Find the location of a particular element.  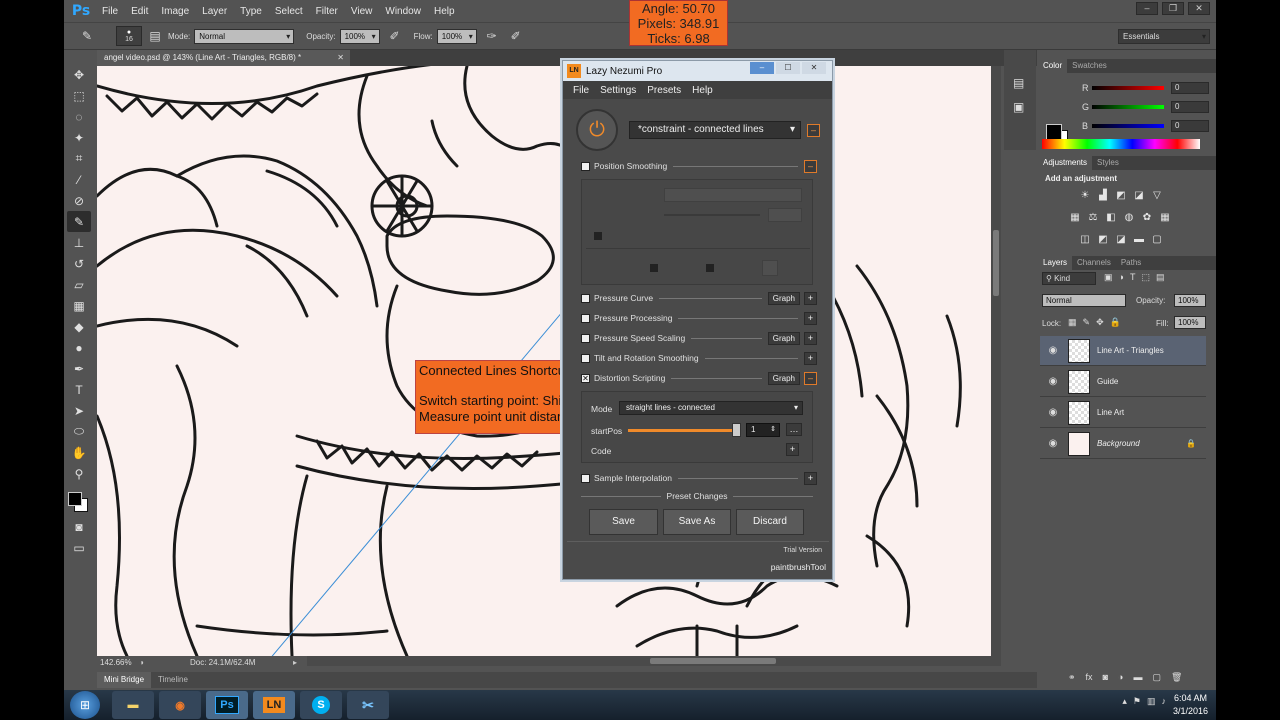

type-filter-icon: T is located at coordinates (1133, 277).